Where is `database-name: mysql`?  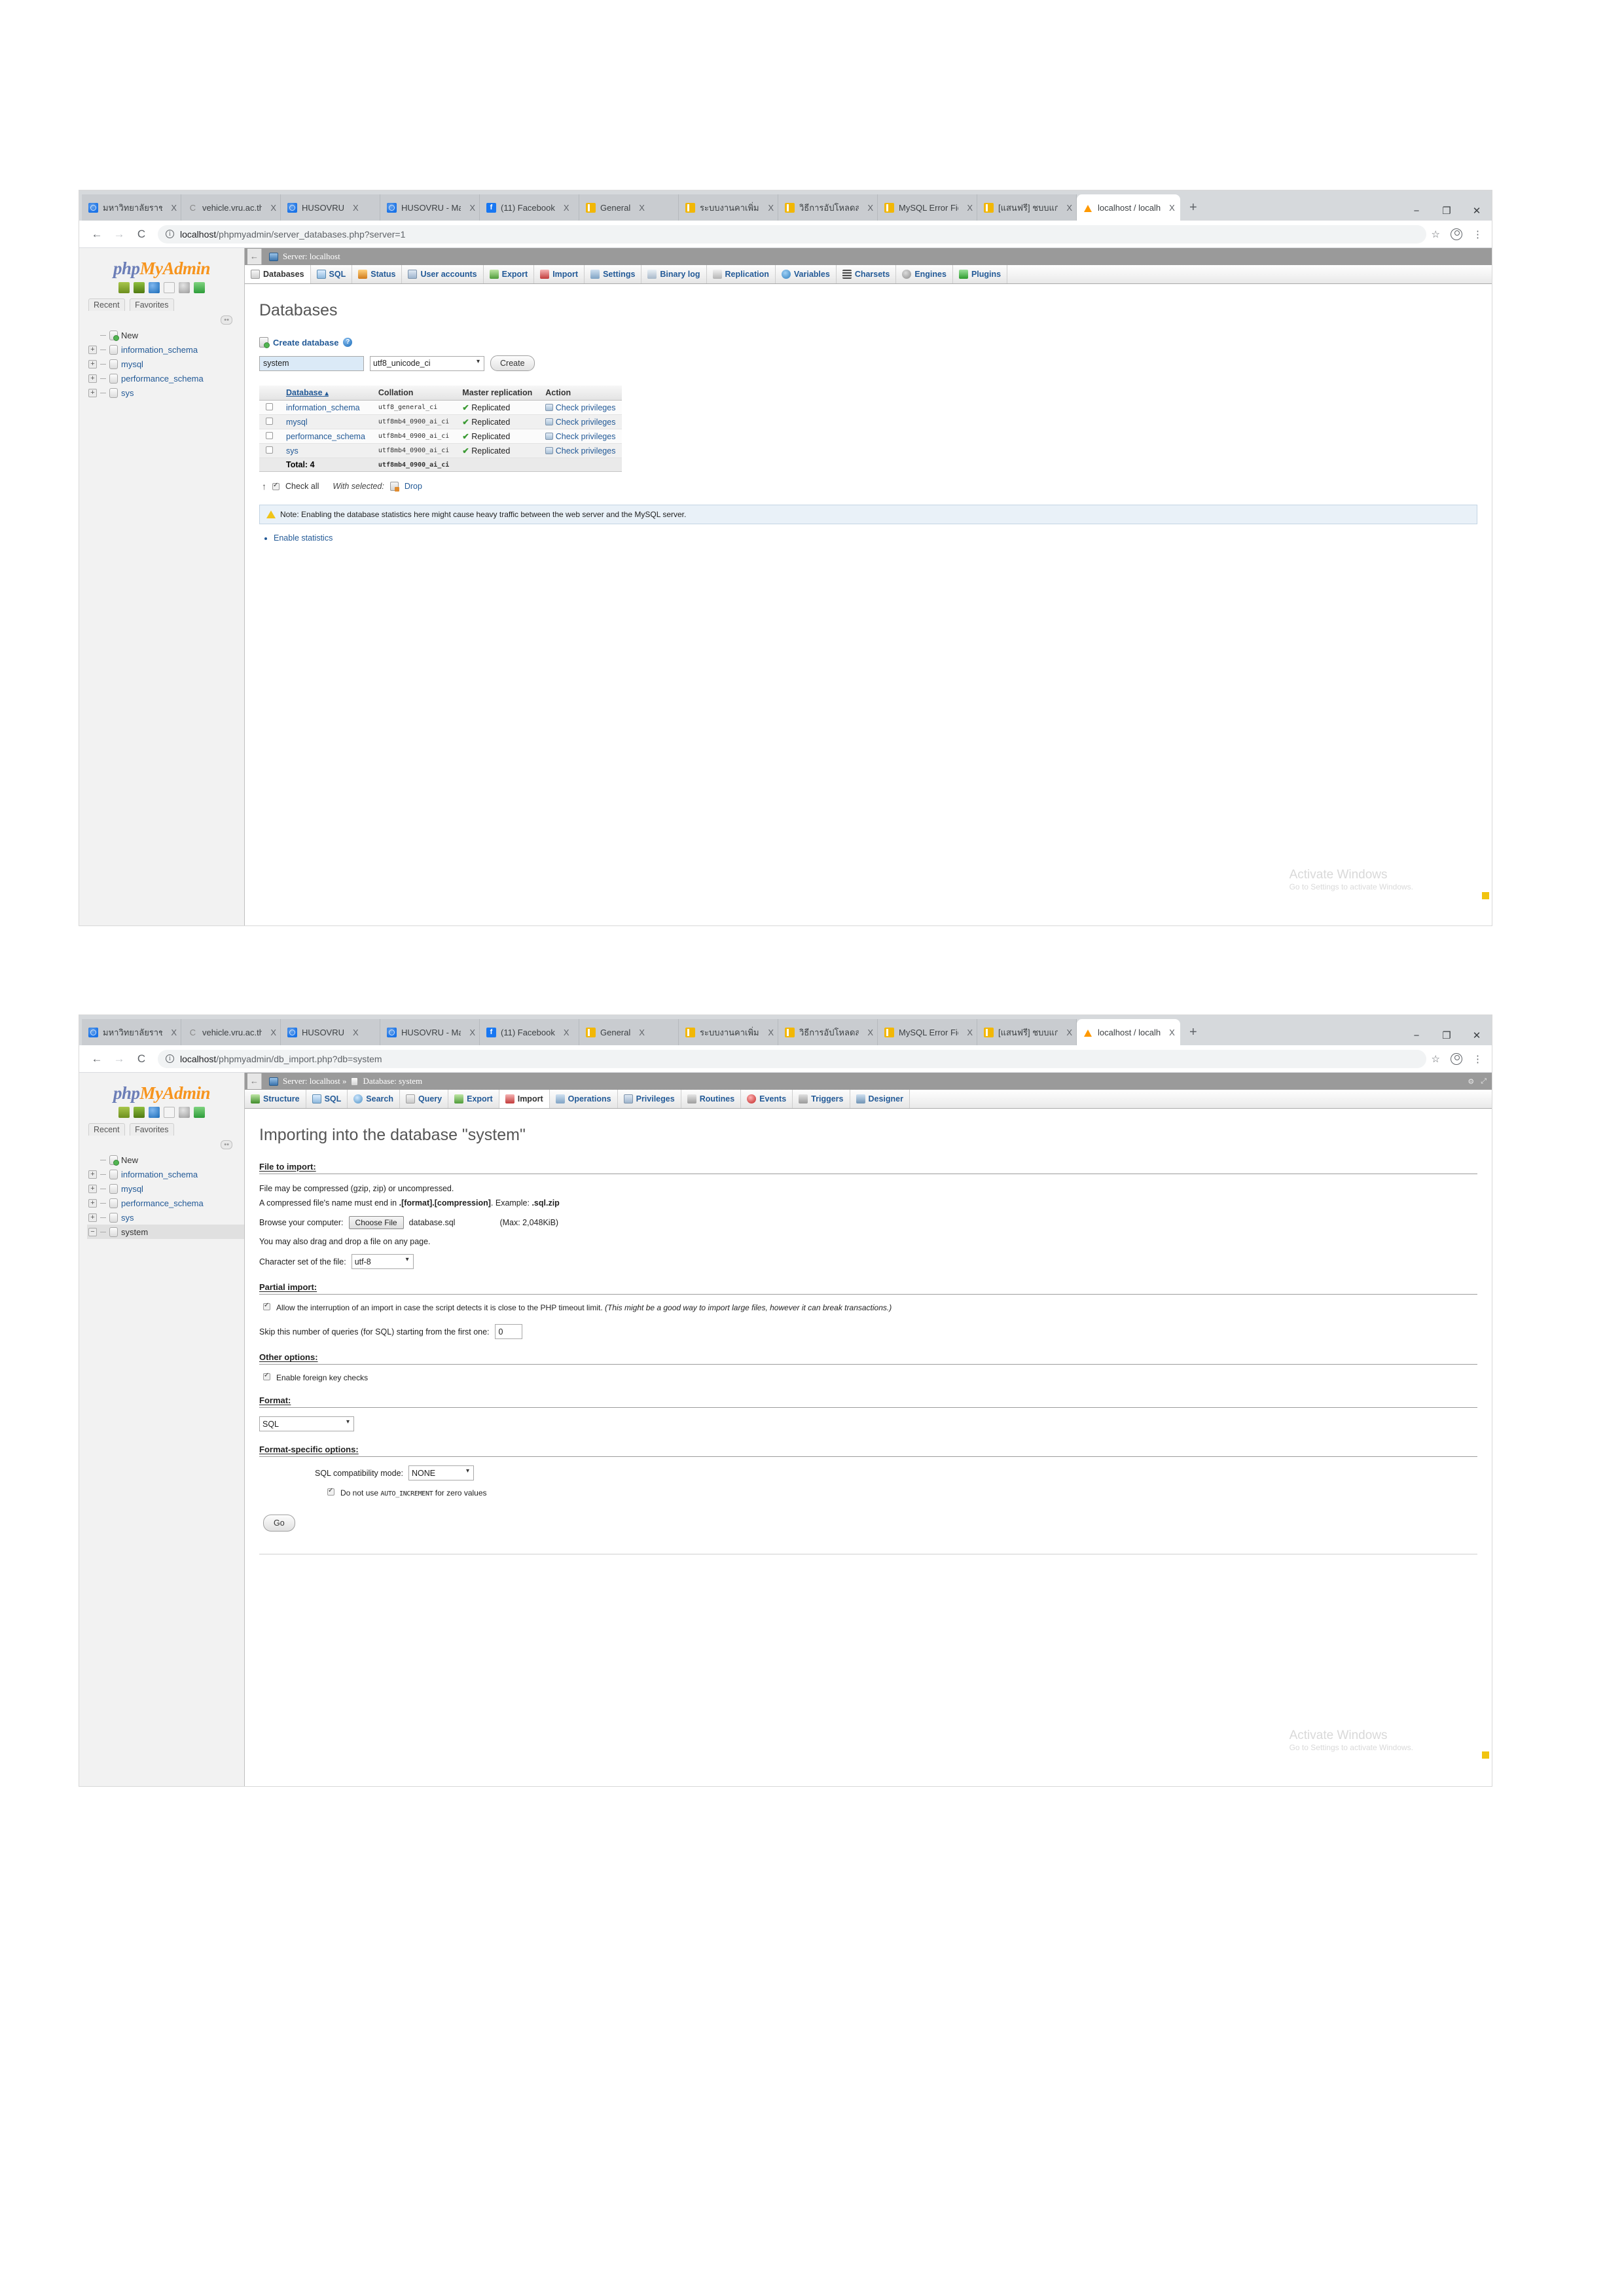
database-name: mysql is located at coordinates (297, 422).